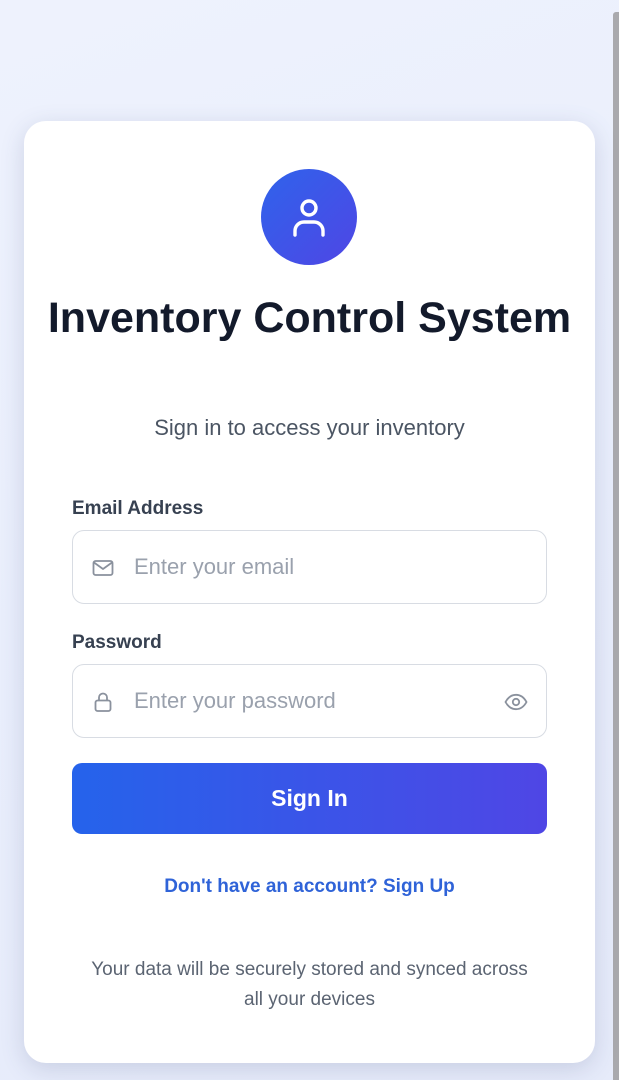 The image size is (619, 1080). I want to click on password-label: Password, so click(117, 642).